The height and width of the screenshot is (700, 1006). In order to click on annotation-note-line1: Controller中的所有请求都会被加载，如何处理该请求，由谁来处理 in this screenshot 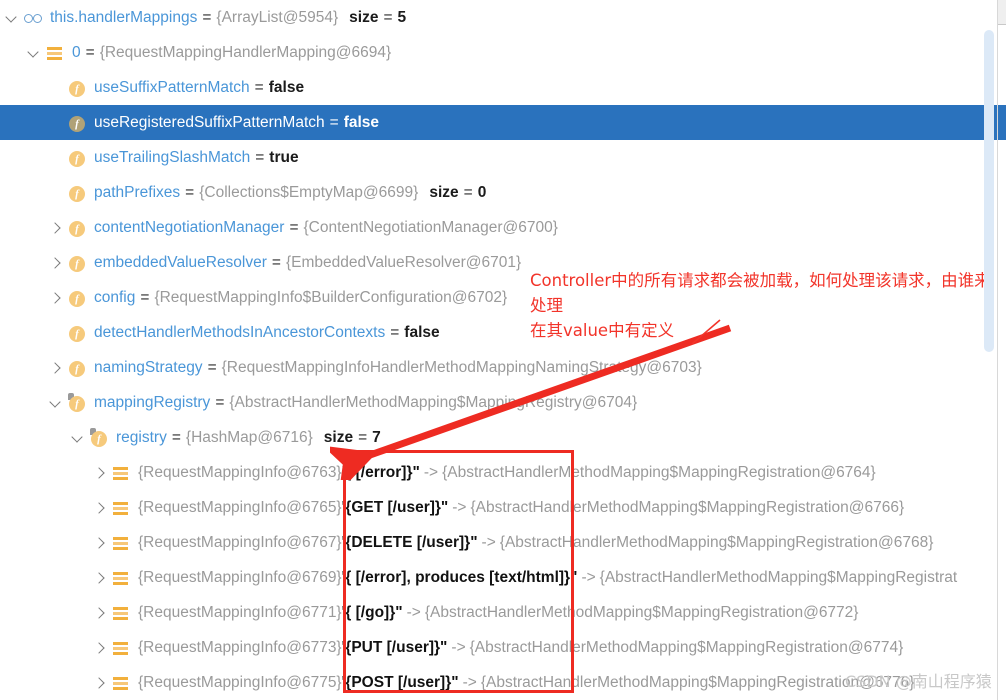, I will do `click(760, 293)`.